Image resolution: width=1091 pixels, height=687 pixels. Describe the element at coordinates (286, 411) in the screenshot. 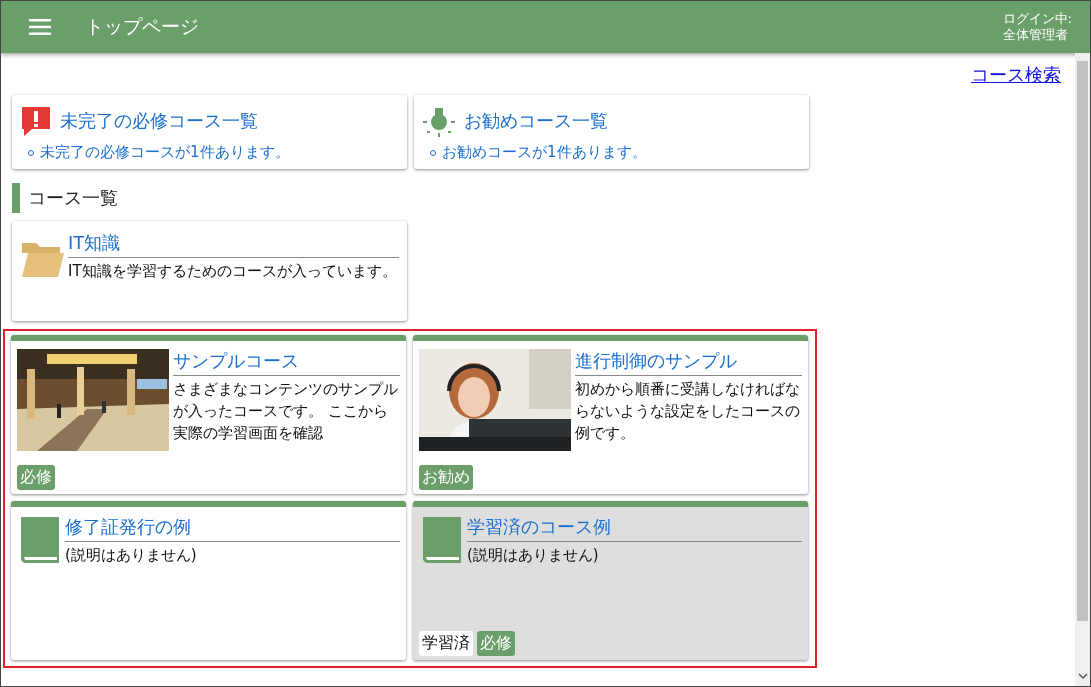

I see `course-description: さまざまなコンテンツのサンプルが入ったコースです。 ここから実際の学習画面を確認` at that location.